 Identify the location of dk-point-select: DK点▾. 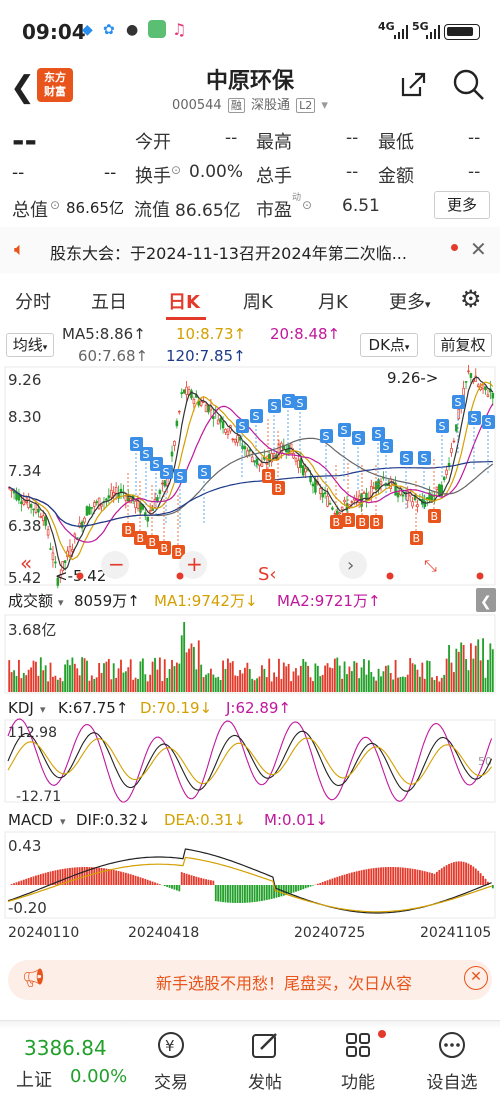
(389, 345).